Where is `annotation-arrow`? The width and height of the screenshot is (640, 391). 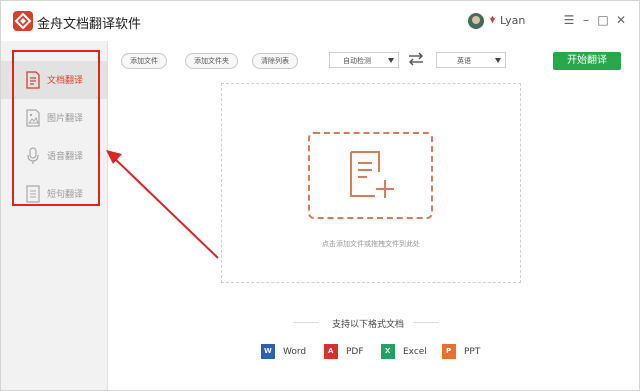
annotation-arrow is located at coordinates (162, 204).